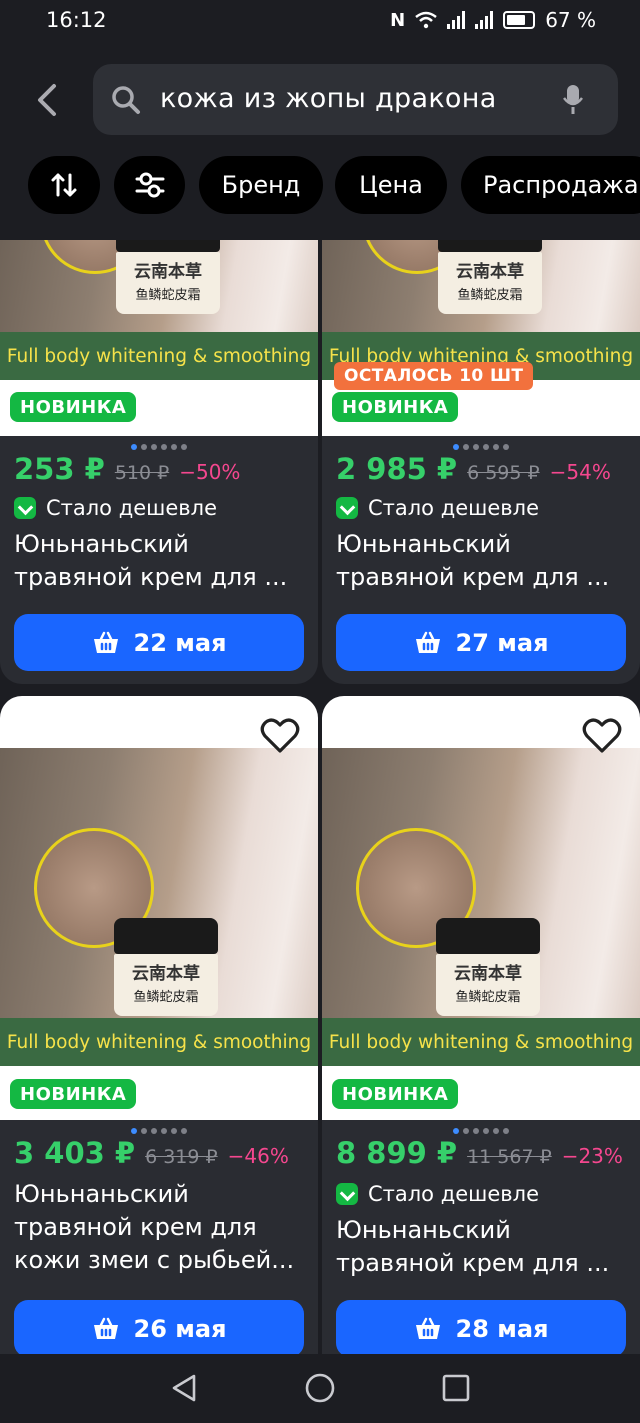  Describe the element at coordinates (48, 100) in the screenshot. I see `chevron-left-icon` at that location.